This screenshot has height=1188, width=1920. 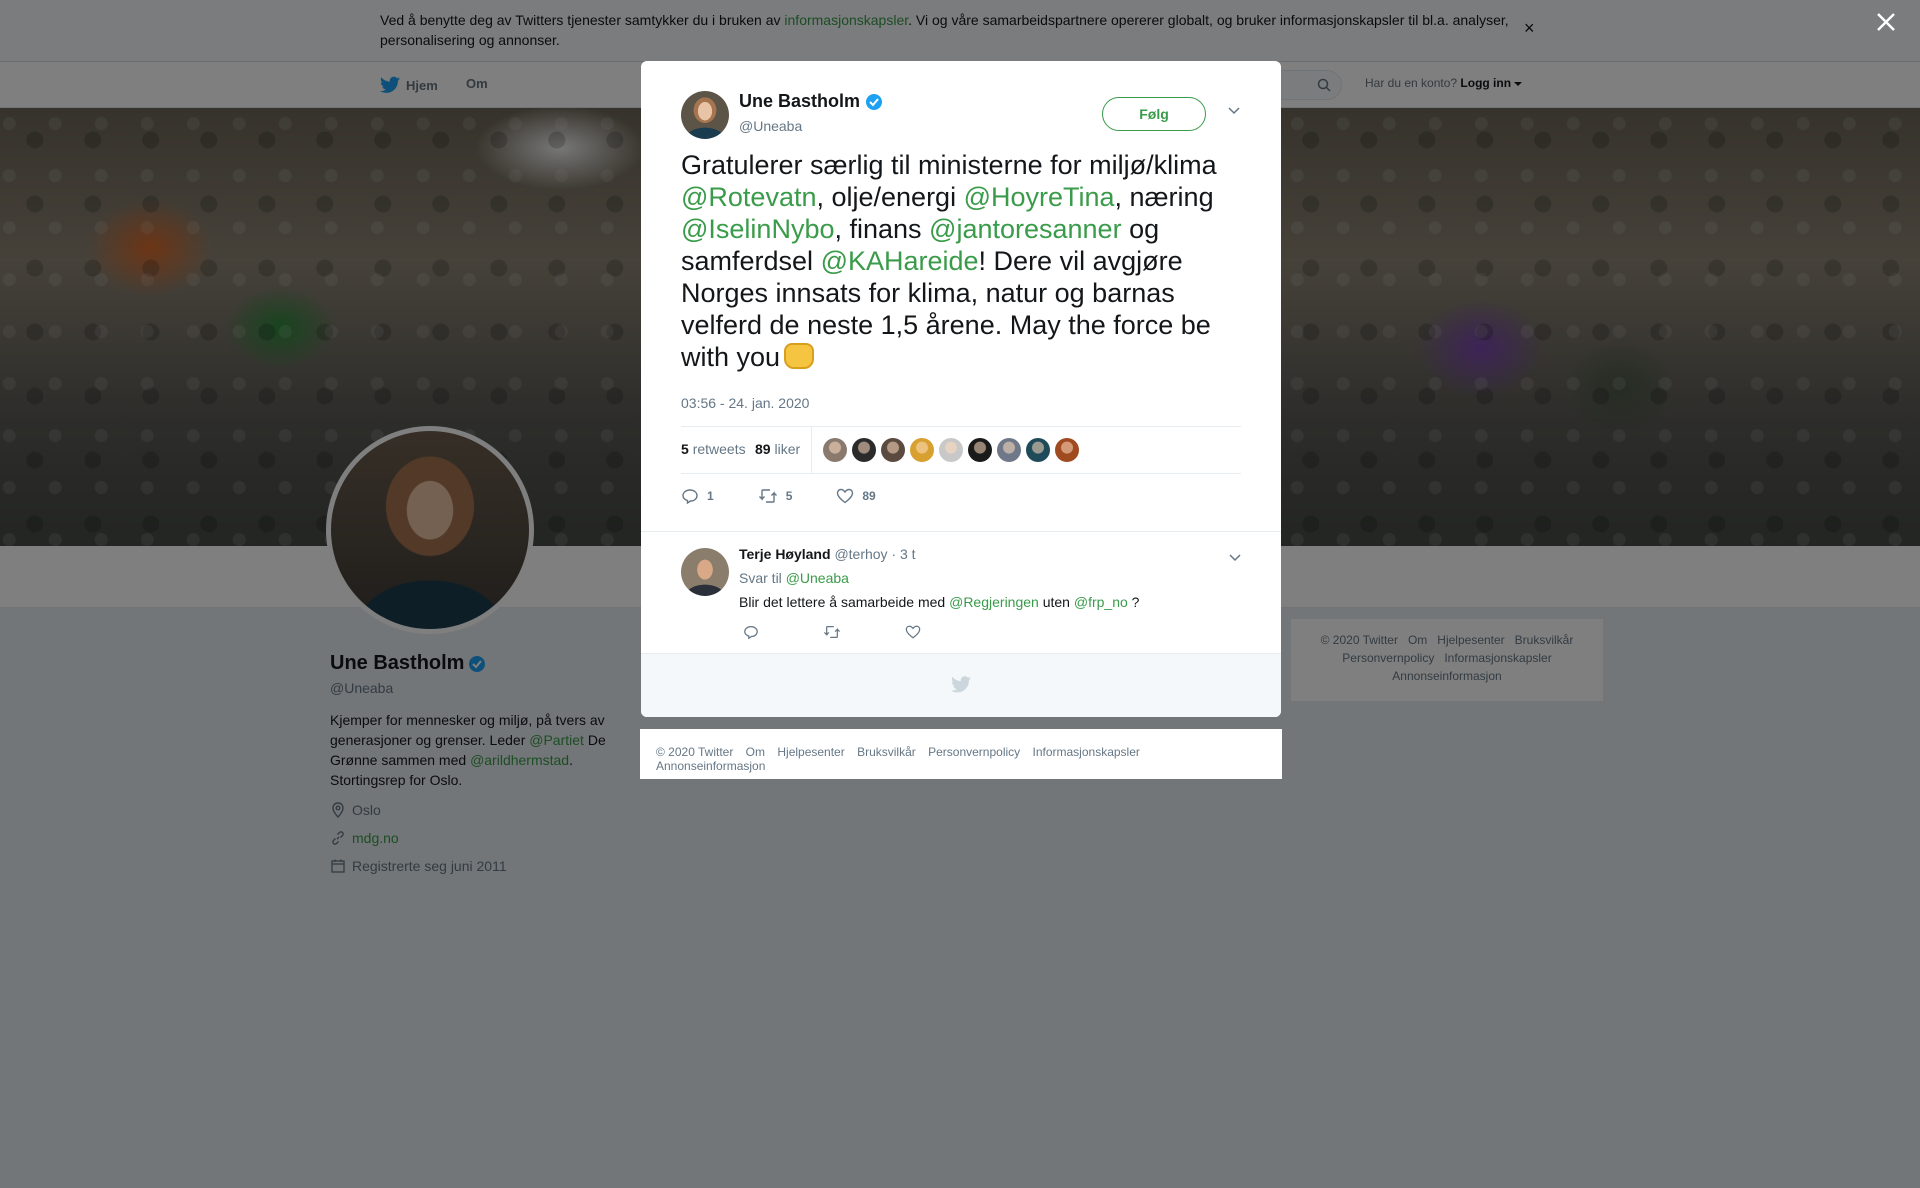 I want to click on tweet-text-part: , finans, so click(x=882, y=229).